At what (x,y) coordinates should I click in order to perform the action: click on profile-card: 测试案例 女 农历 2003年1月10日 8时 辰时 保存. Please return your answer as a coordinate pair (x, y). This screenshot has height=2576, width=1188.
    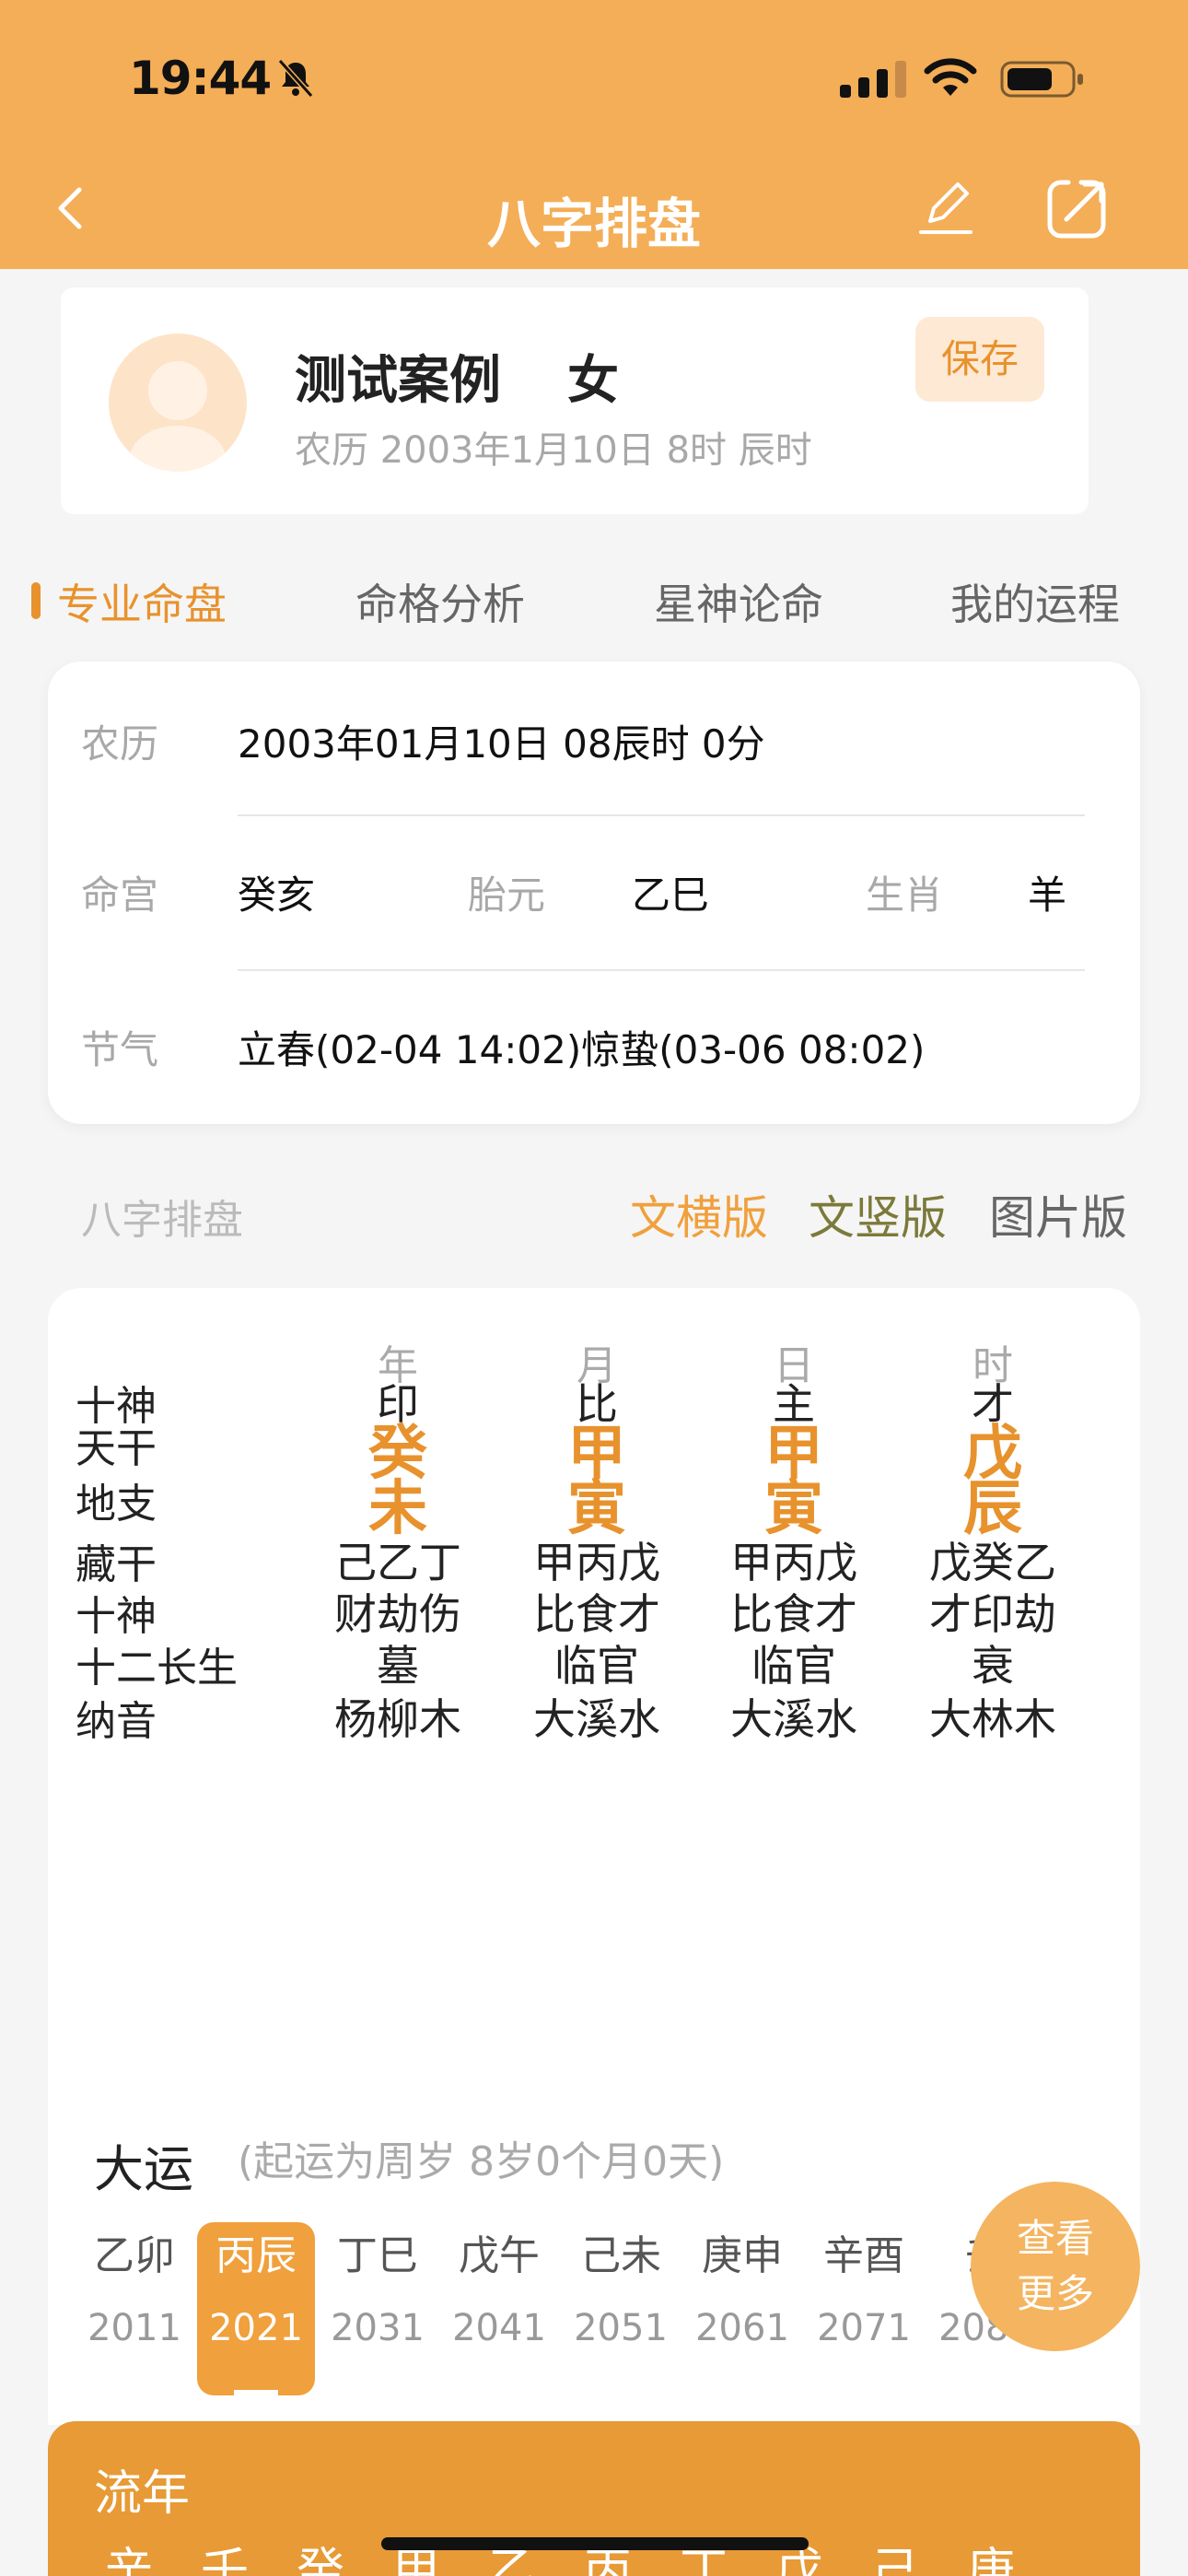
    Looking at the image, I should click on (575, 400).